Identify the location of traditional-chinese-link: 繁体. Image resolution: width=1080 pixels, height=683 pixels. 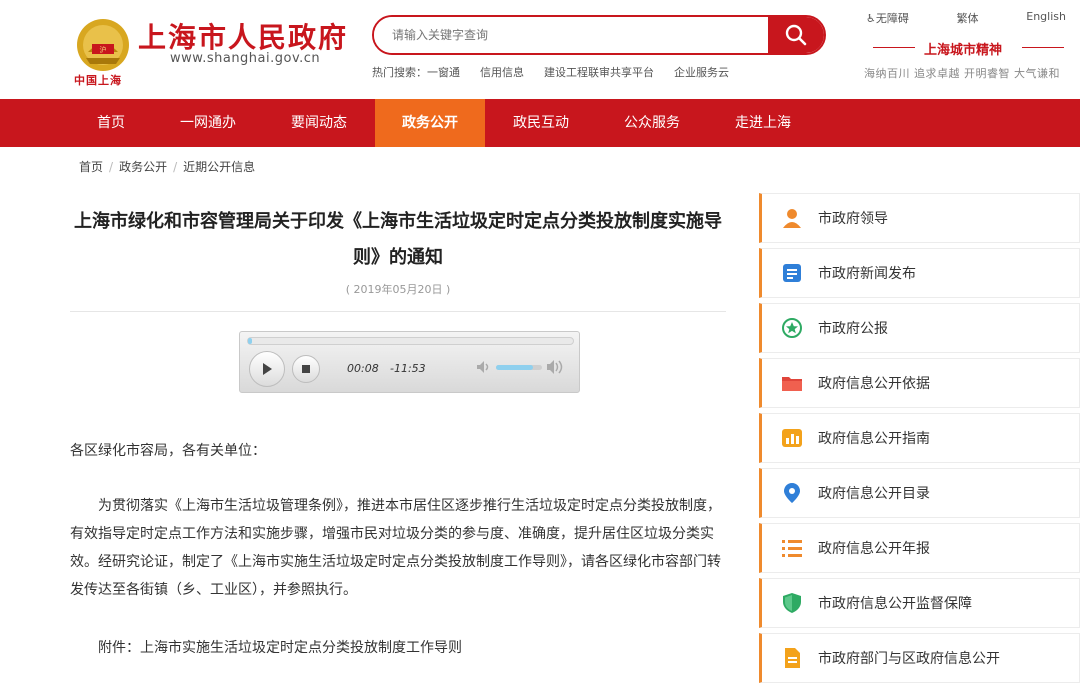
(968, 18).